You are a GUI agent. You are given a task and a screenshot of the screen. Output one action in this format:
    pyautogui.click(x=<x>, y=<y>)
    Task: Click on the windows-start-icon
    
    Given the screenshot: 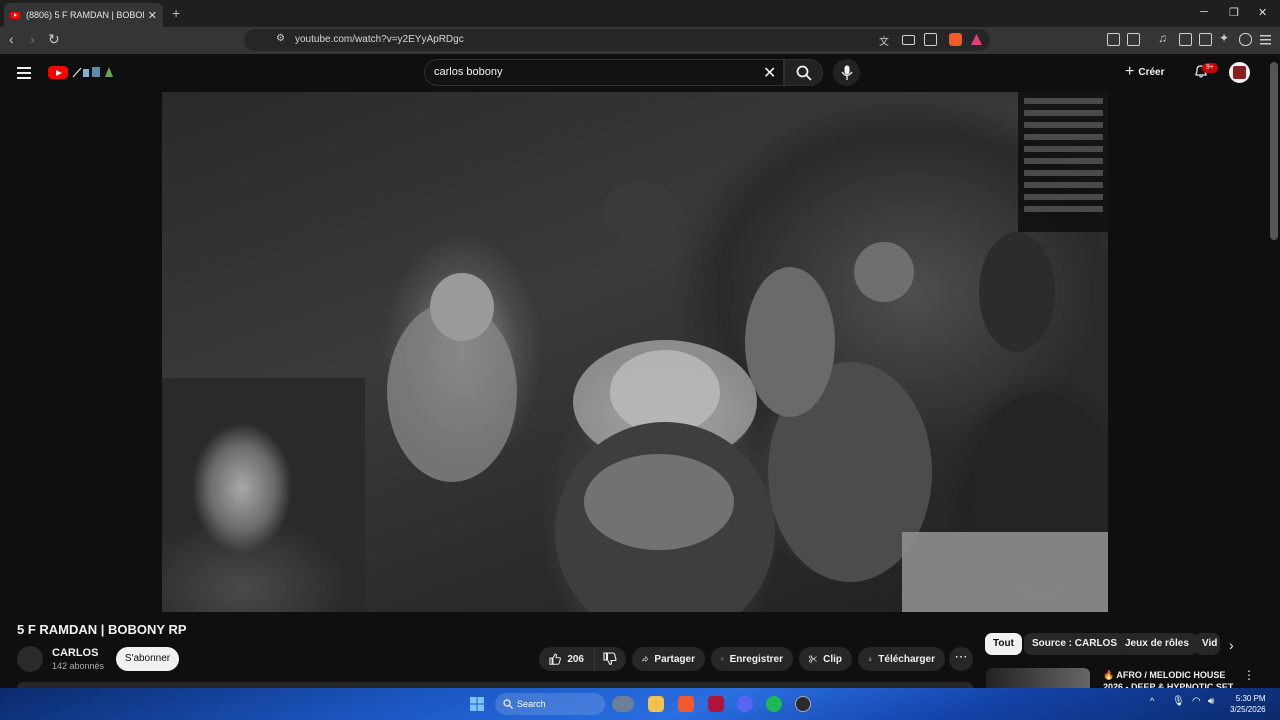 What is the action you would take?
    pyautogui.click(x=477, y=704)
    